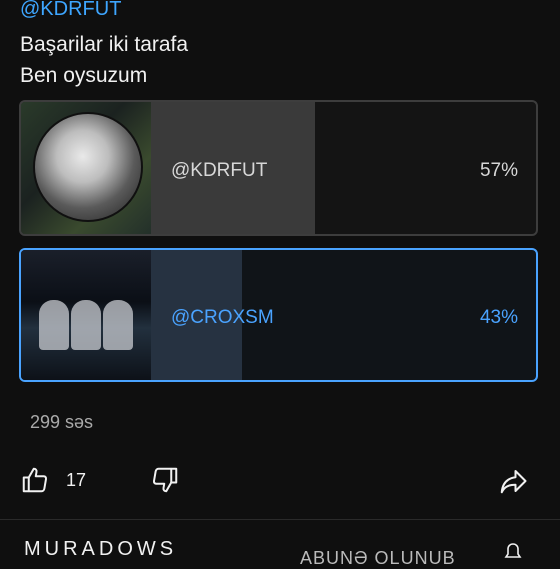 This screenshot has height=569, width=560. Describe the element at coordinates (498, 317) in the screenshot. I see `option-percent: 43%` at that location.